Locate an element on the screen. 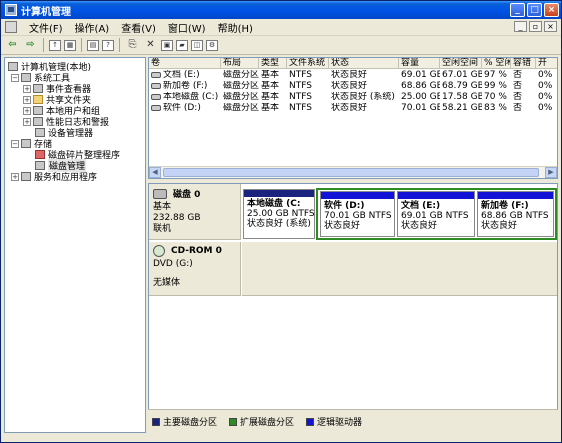 The height and width of the screenshot is (443, 562). cell-type: 基本 is located at coordinates (270, 86).